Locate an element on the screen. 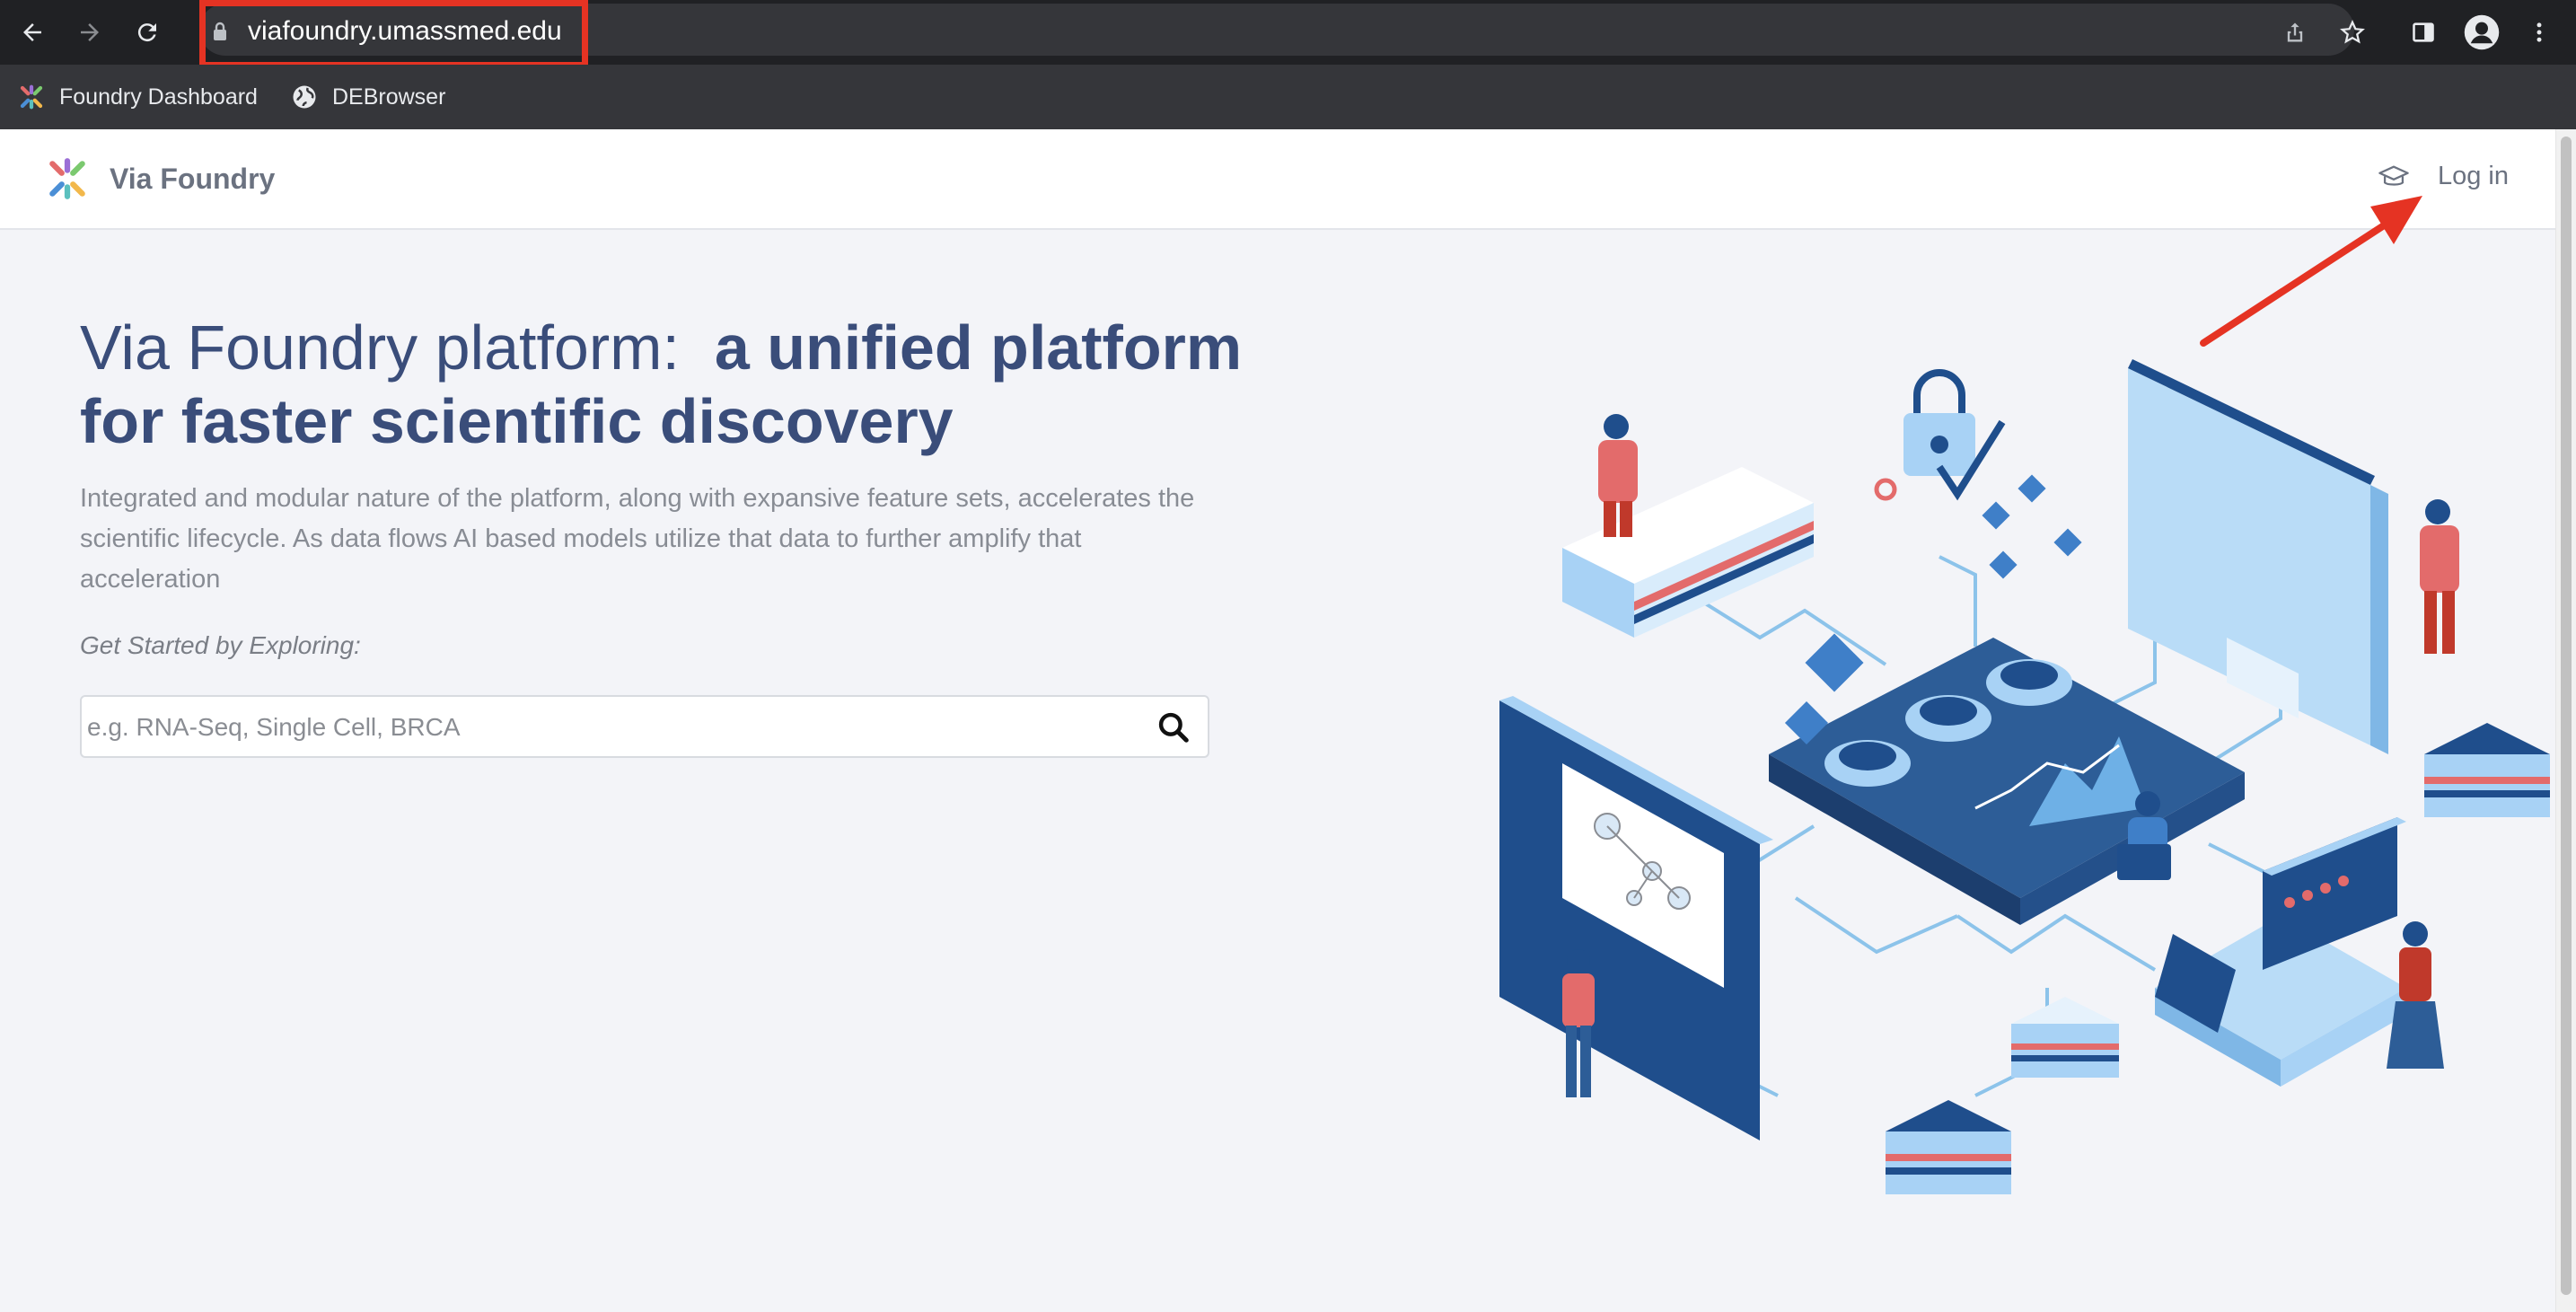  site-header: Via Foundry Log in is located at coordinates (1277, 179).